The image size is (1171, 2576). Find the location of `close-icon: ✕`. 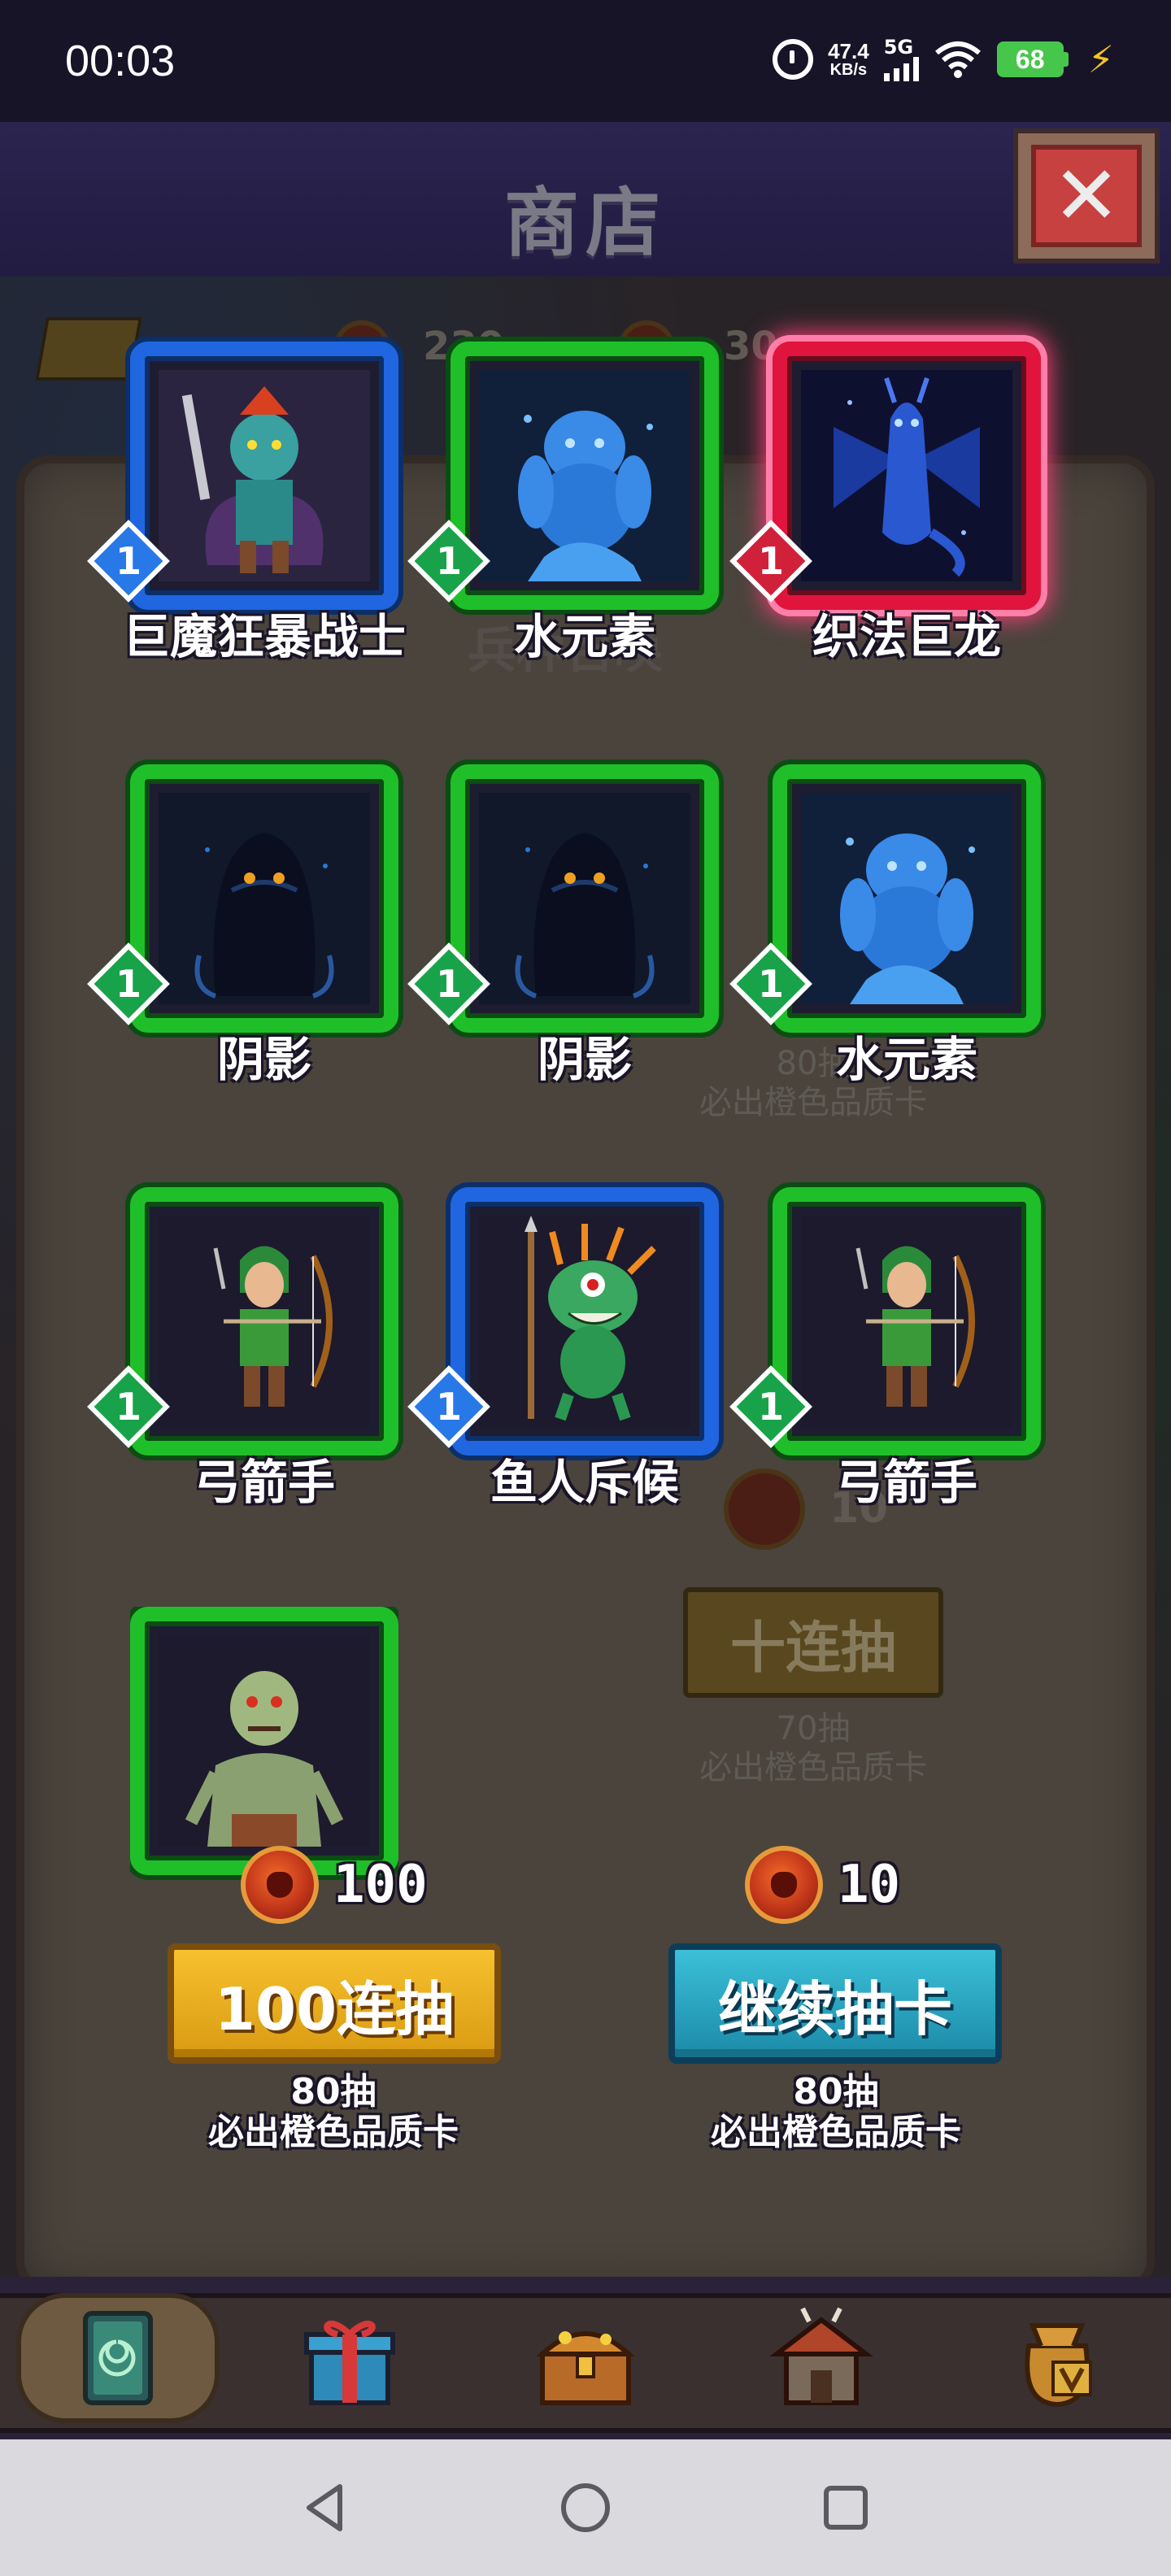

close-icon: ✕ is located at coordinates (1087, 196).